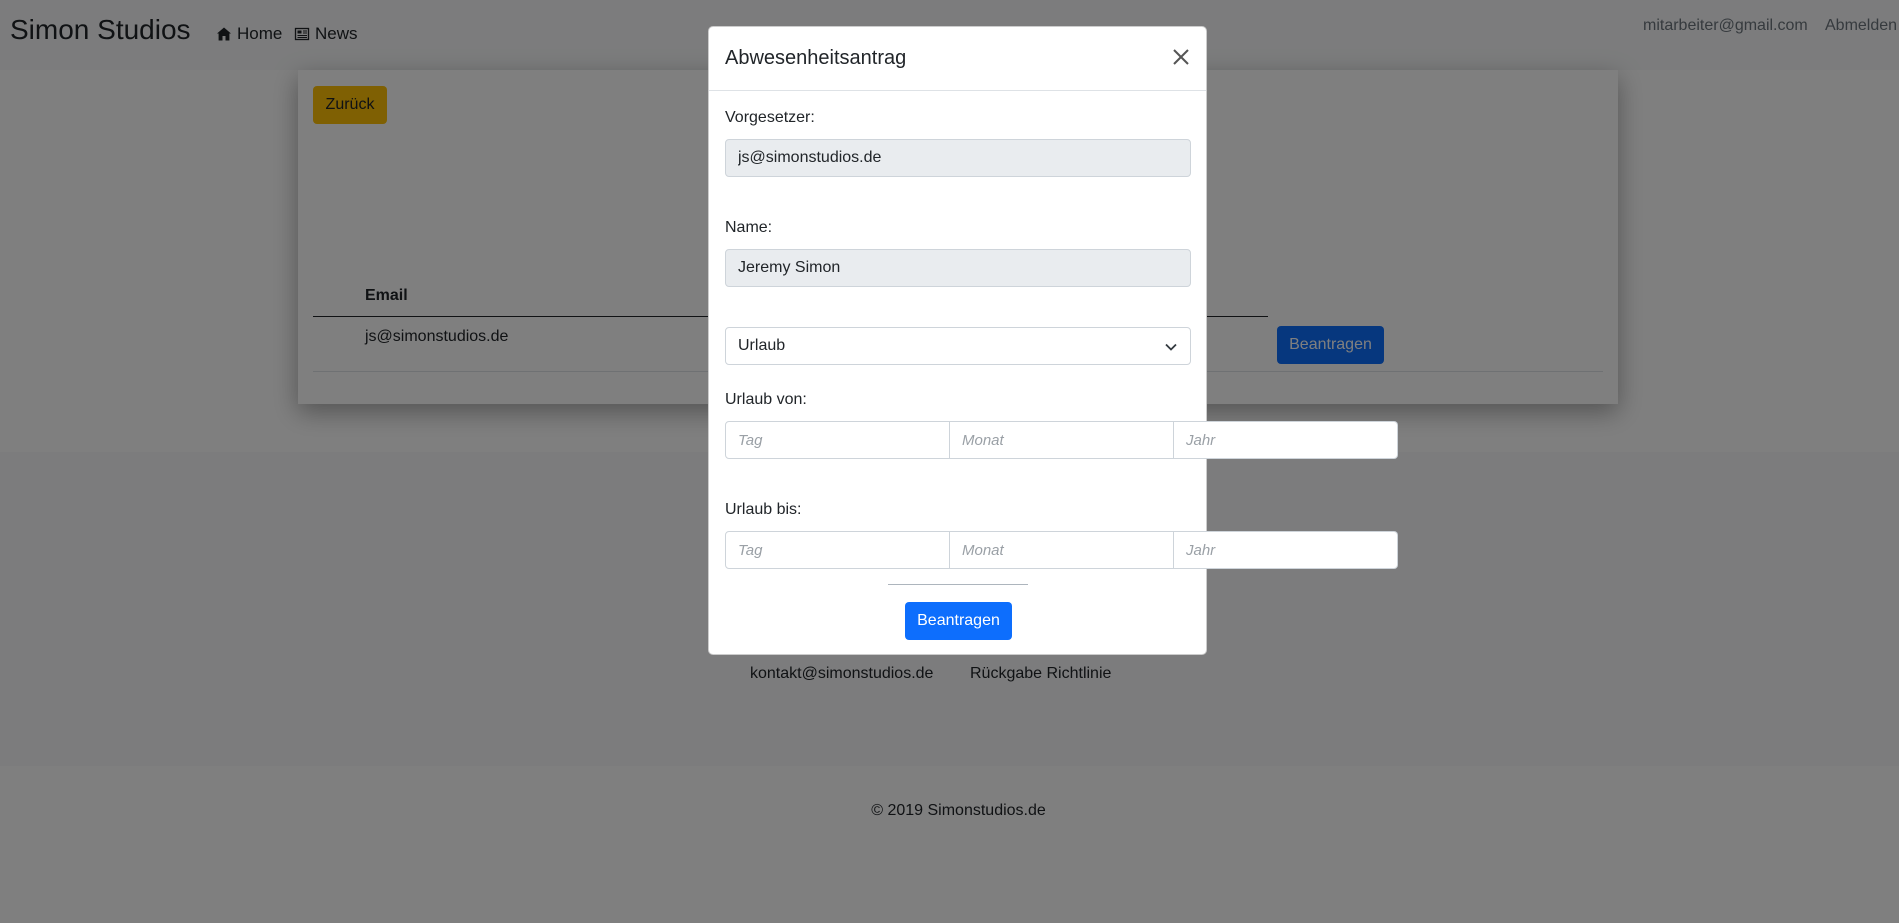 The width and height of the screenshot is (1899, 923). I want to click on name-label: Name:, so click(749, 227).